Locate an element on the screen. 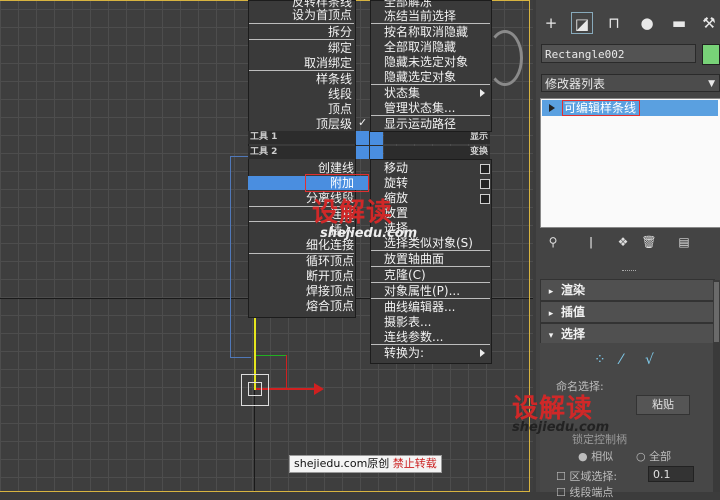 Image resolution: width=720 pixels, height=500 pixels. menu-item-cycle-vertices: 循环顶点 is located at coordinates (303, 261).